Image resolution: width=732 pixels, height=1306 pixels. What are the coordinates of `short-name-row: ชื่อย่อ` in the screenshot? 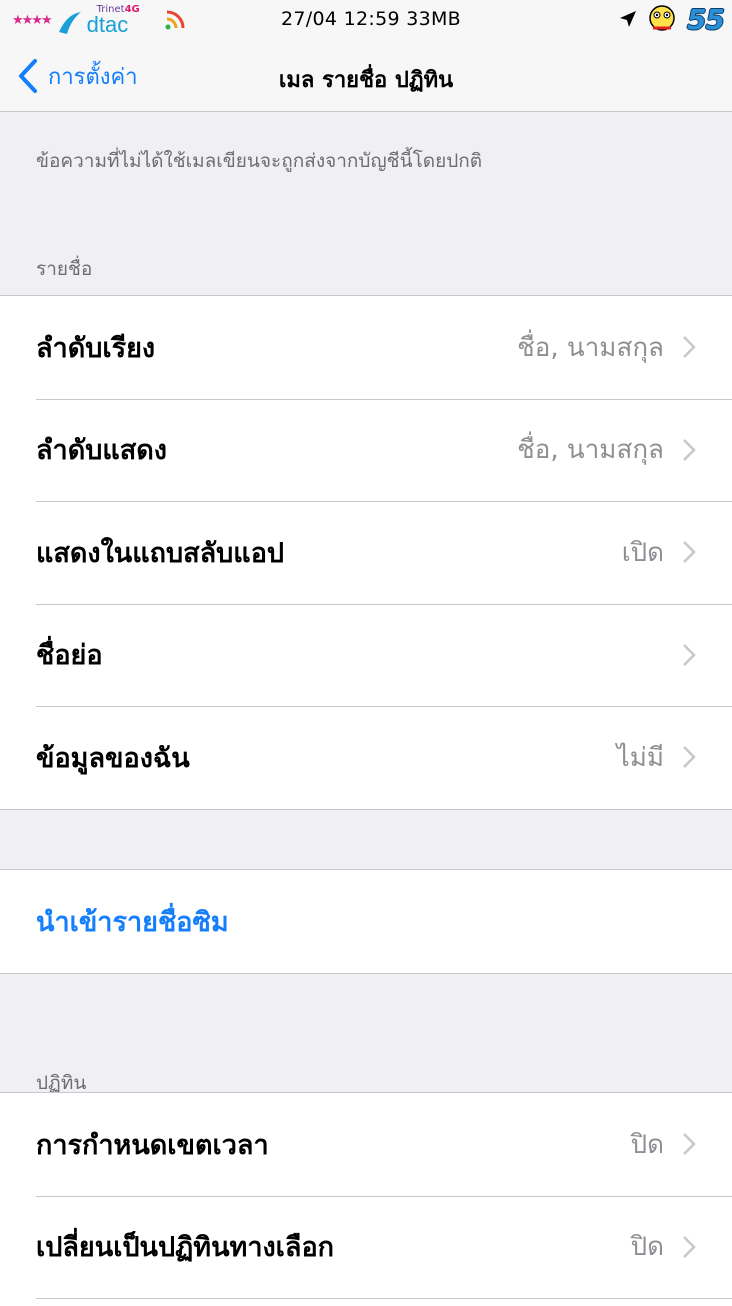 It's located at (366, 655).